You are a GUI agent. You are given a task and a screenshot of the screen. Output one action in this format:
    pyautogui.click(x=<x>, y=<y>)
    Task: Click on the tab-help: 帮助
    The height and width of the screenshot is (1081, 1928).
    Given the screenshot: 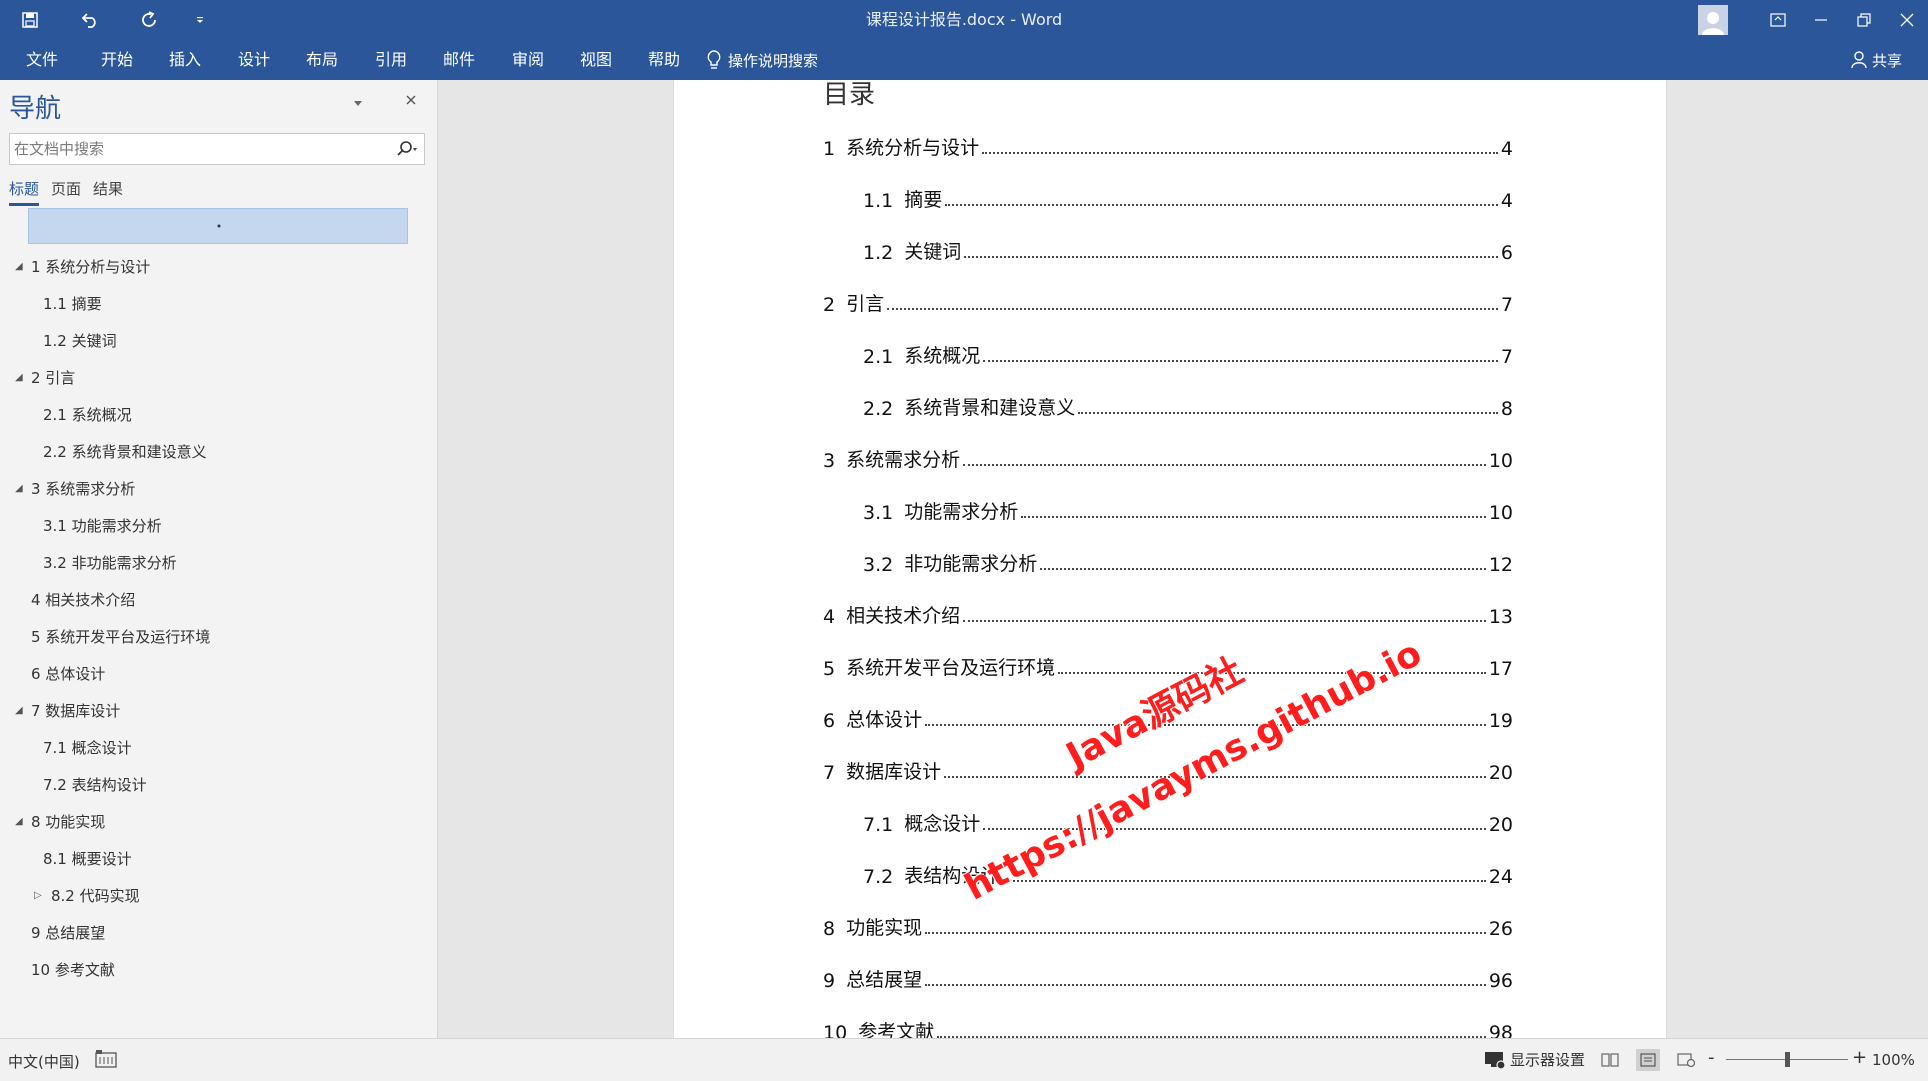 What is the action you would take?
    pyautogui.click(x=664, y=60)
    